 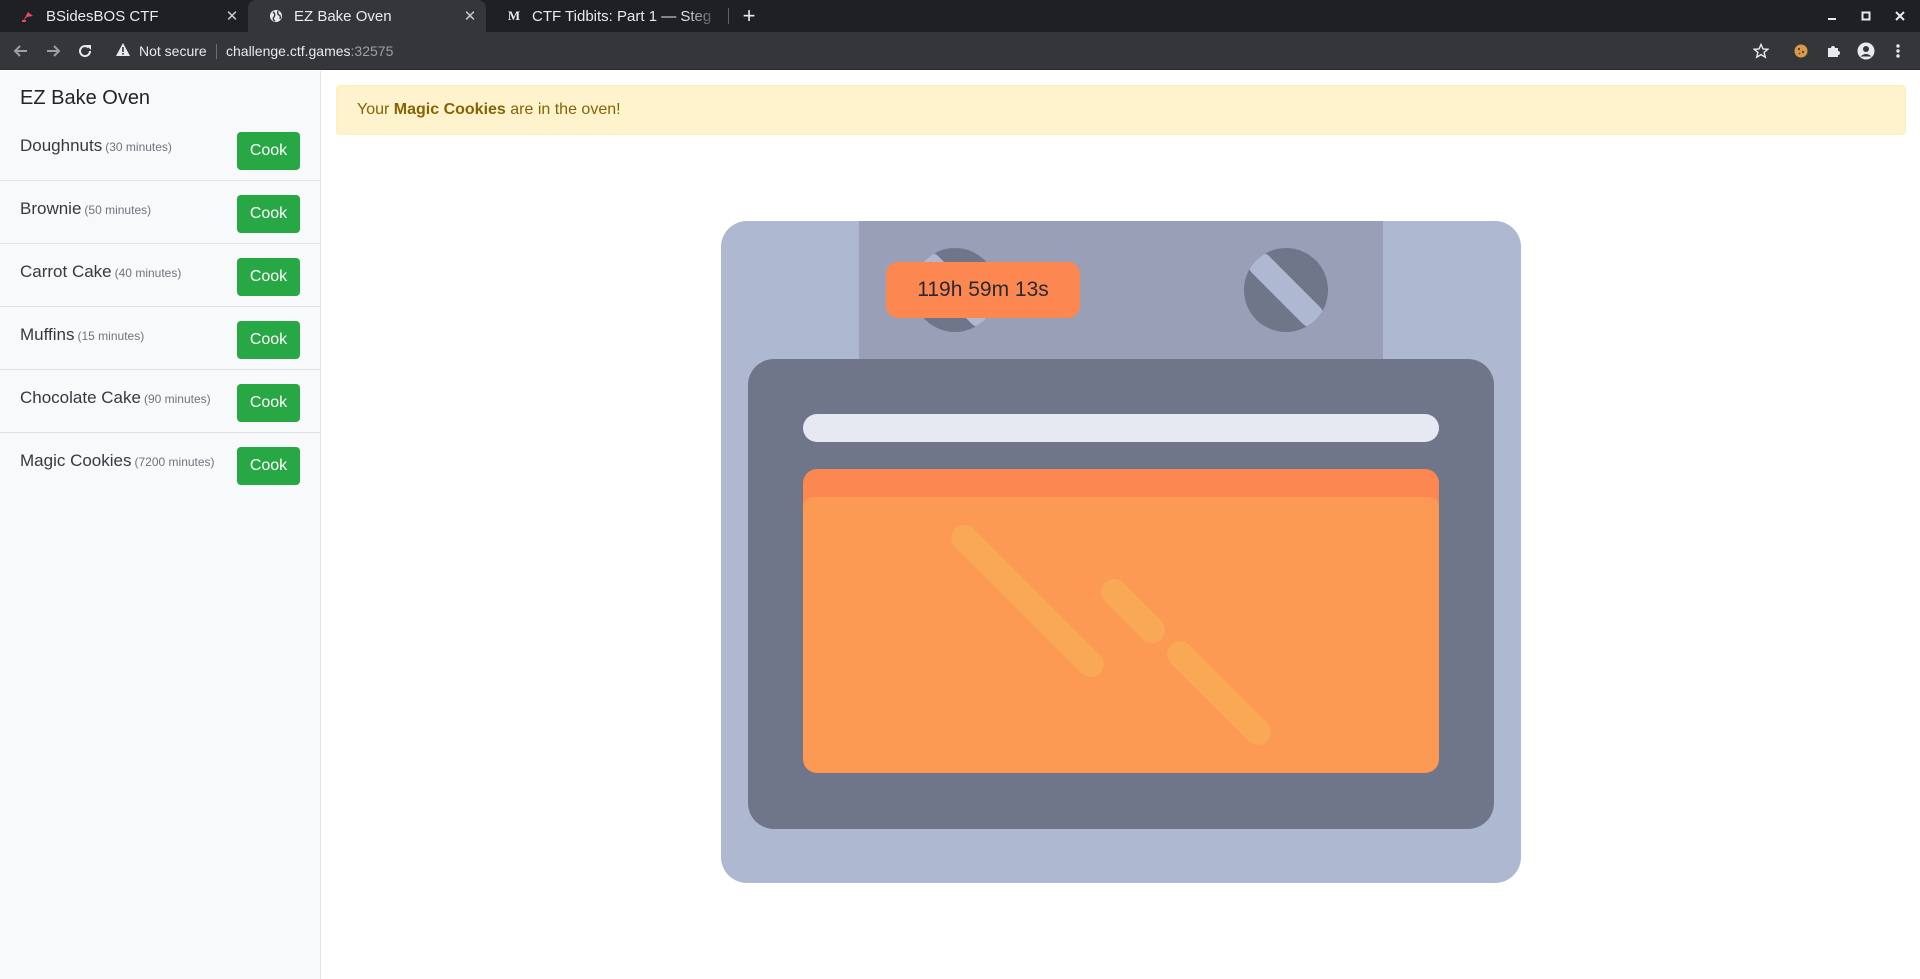 What do you see at coordinates (173, 51) in the screenshot?
I see `not-secure-label: Not secure` at bounding box center [173, 51].